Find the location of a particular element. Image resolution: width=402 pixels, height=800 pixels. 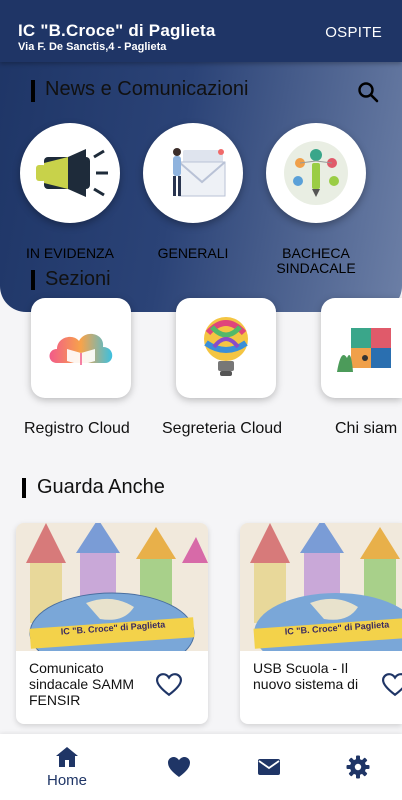

nav-settings is located at coordinates (358, 767).